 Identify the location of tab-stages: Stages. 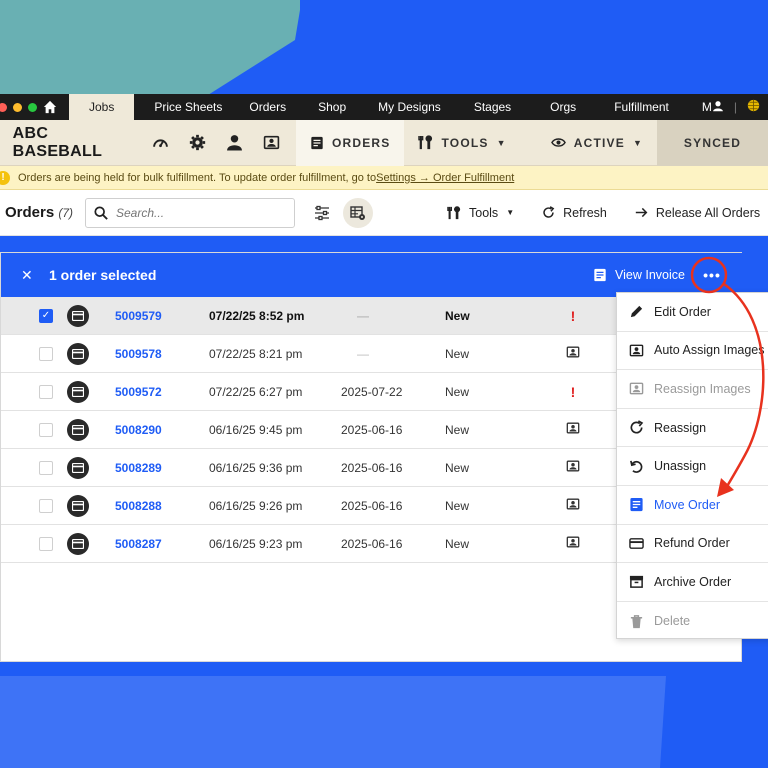
(492, 107).